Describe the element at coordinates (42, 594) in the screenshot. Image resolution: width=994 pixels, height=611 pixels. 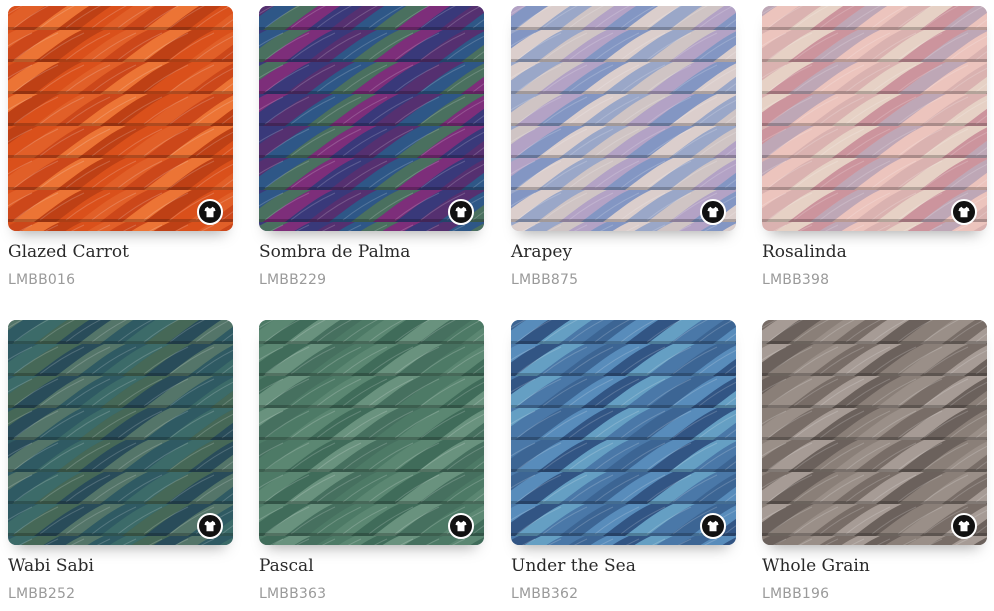
I see `product-code: LMBB252` at that location.